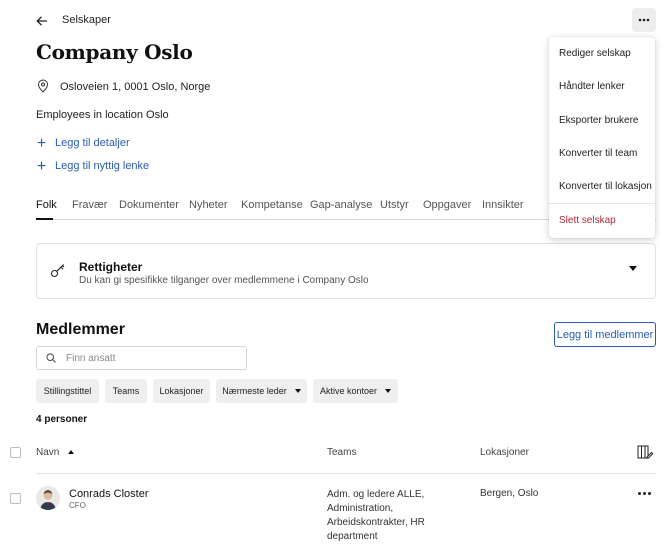  I want to click on search-icon, so click(51, 358).